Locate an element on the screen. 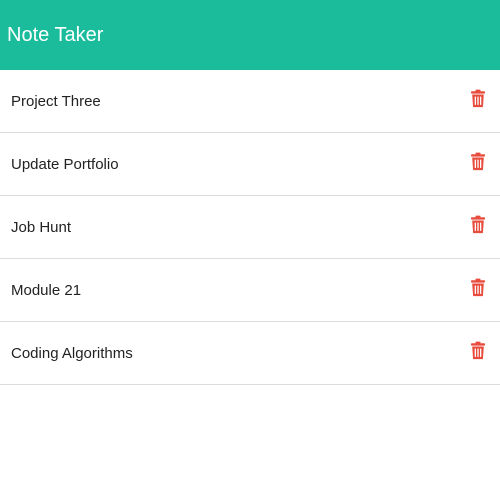  navbar: Note Taker is located at coordinates (250, 35).